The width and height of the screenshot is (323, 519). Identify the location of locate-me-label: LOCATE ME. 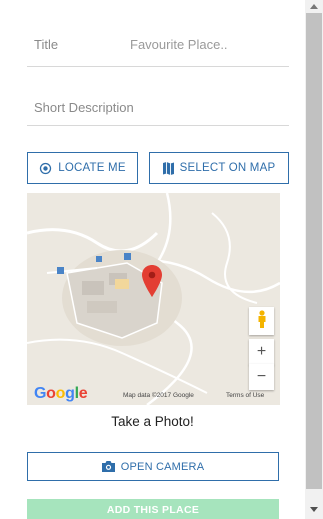
(92, 168).